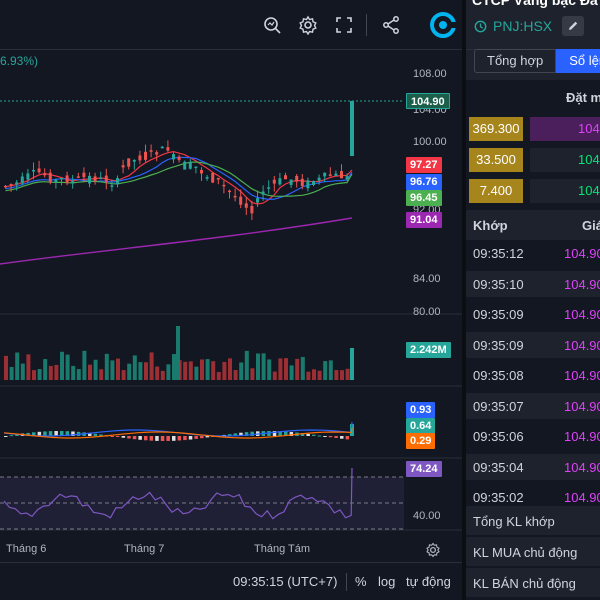 This screenshot has width=600, height=600. Describe the element at coordinates (430, 142) in the screenshot. I see `price-axis-label: 100.00` at that location.